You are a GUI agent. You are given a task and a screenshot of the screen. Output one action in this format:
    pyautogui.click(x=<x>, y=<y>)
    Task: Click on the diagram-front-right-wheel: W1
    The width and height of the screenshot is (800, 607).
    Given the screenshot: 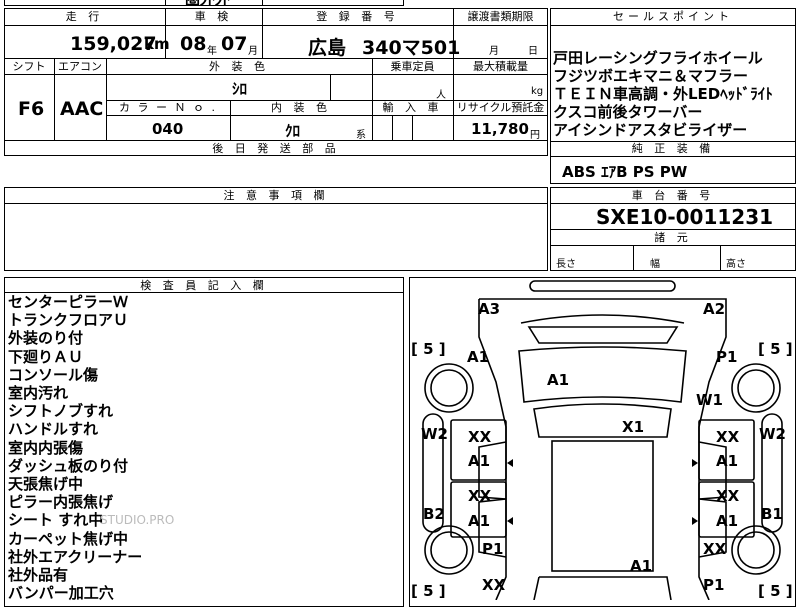 What is the action you would take?
    pyautogui.click(x=709, y=400)
    